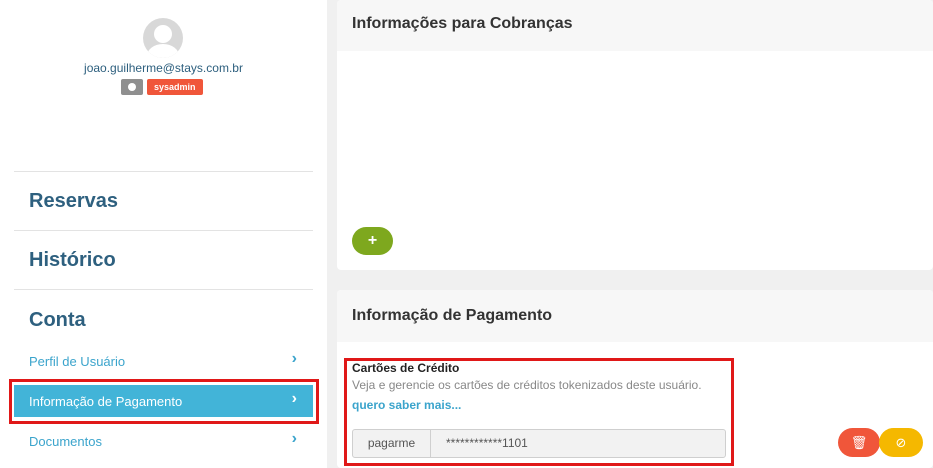  I want to click on block-icon: ⊘, so click(901, 442).